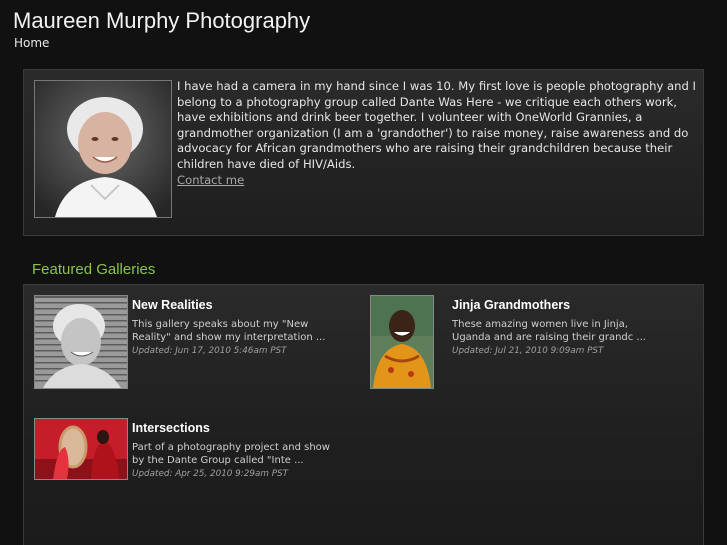 Image resolution: width=727 pixels, height=545 pixels. Describe the element at coordinates (528, 351) in the screenshot. I see `gallery-updated-timestamp: Updated: Jul 21, 2010 9:09am PST` at that location.